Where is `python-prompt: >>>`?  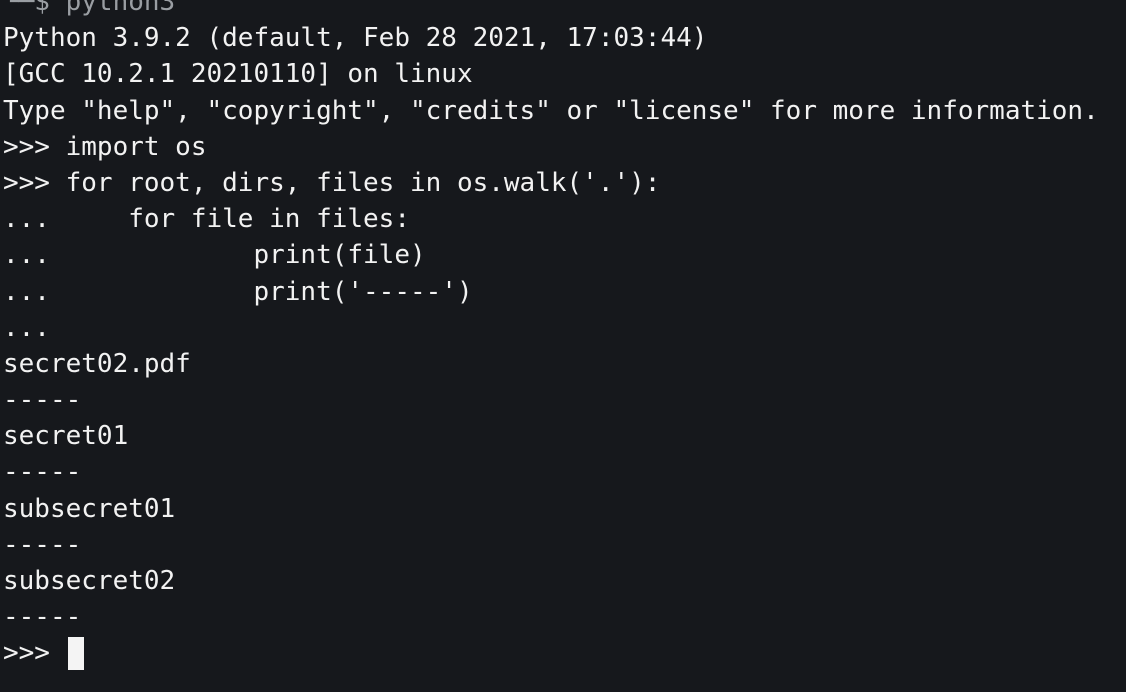 python-prompt: >>> is located at coordinates (34, 653).